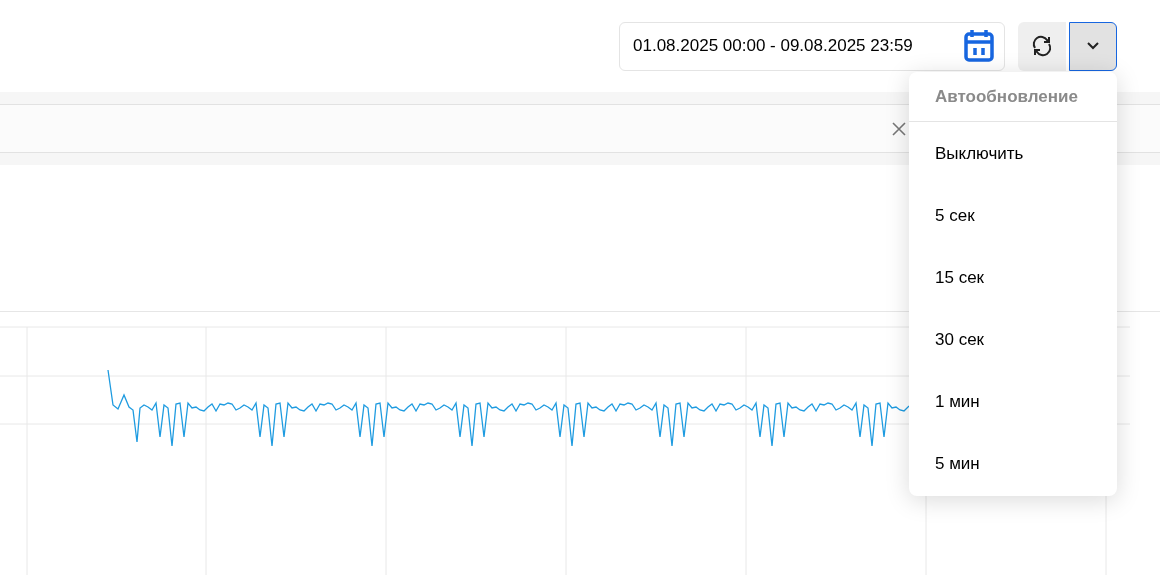 This screenshot has width=1160, height=576. I want to click on menu-item: 1 мин, so click(1013, 402).